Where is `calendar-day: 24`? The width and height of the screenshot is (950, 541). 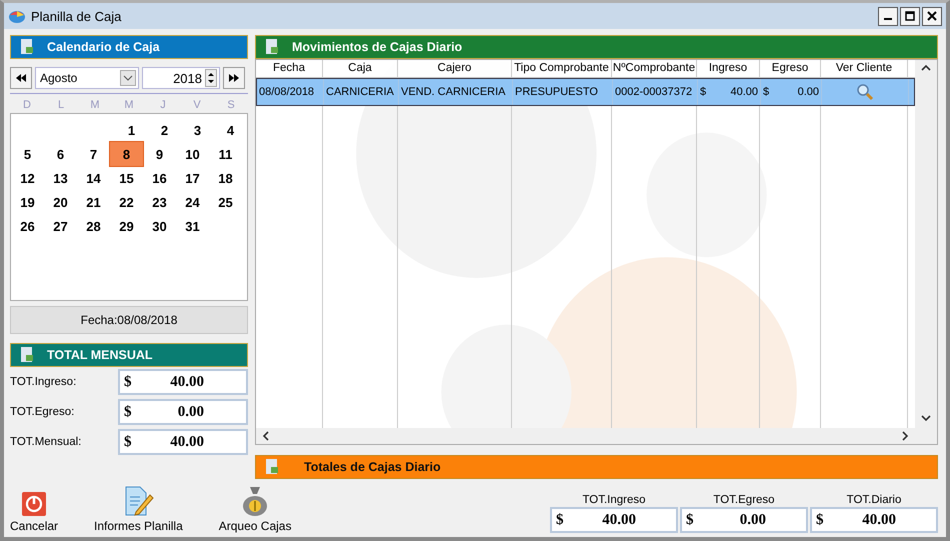
calendar-day: 24 is located at coordinates (192, 202).